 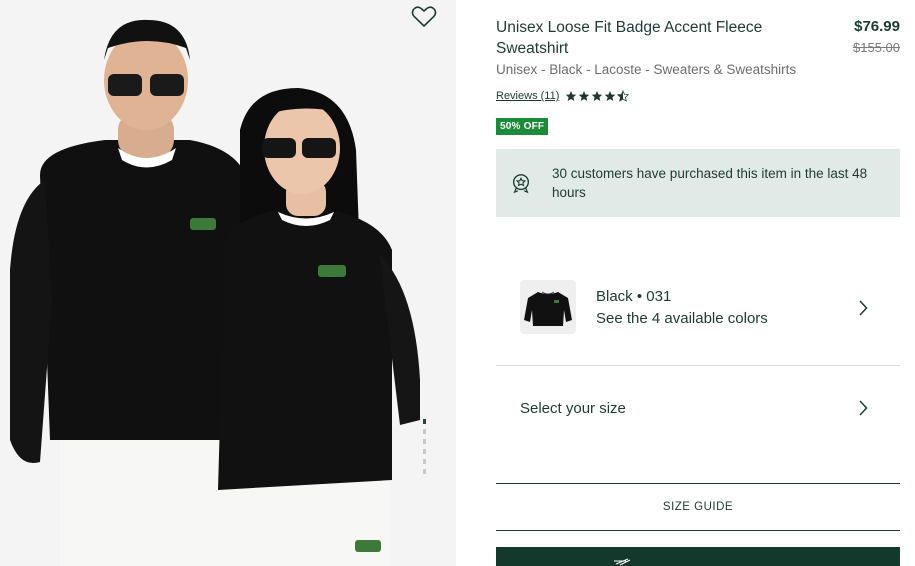 I want to click on half-star-icon, so click(x=623, y=96).